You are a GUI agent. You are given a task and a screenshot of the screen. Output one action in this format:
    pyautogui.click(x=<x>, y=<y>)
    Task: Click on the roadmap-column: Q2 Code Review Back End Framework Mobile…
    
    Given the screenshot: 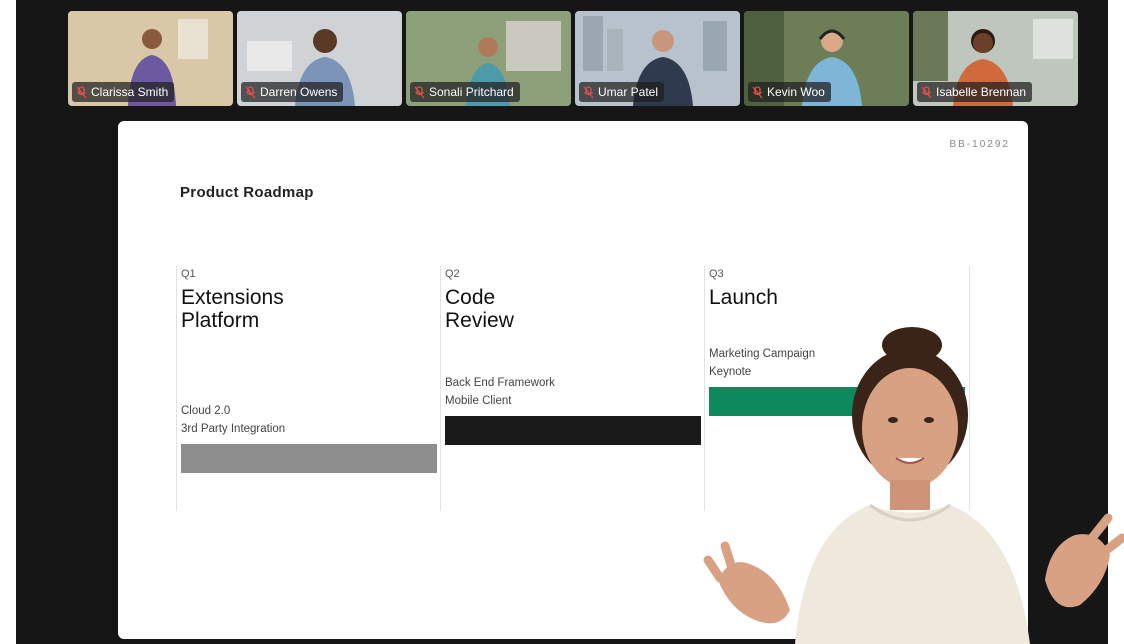 What is the action you would take?
    pyautogui.click(x=572, y=388)
    